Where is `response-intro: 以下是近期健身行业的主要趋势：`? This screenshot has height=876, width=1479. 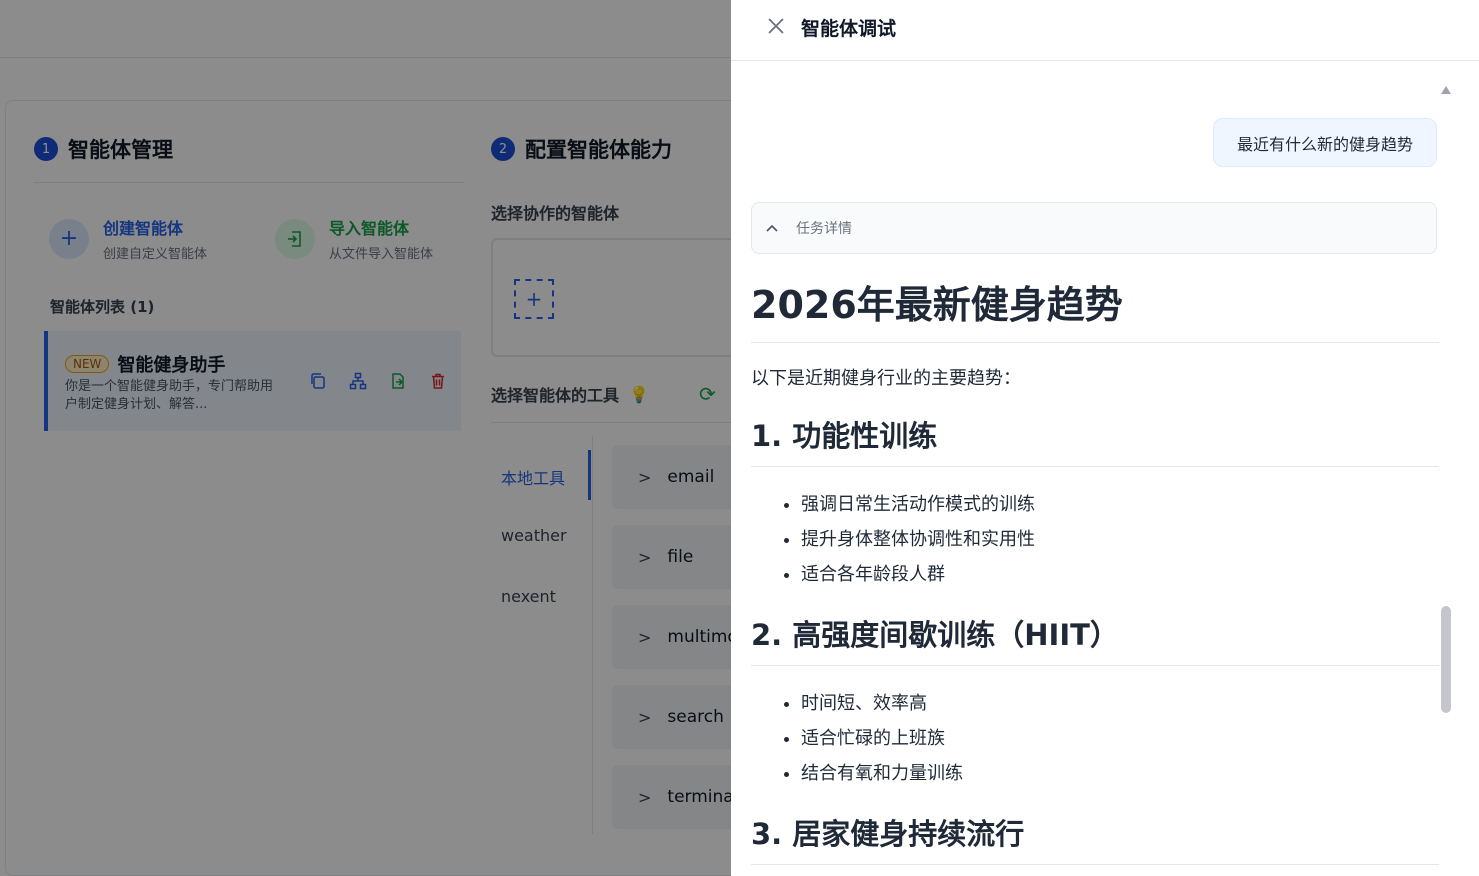
response-intro: 以下是近期健身行业的主要趋势： is located at coordinates (886, 378).